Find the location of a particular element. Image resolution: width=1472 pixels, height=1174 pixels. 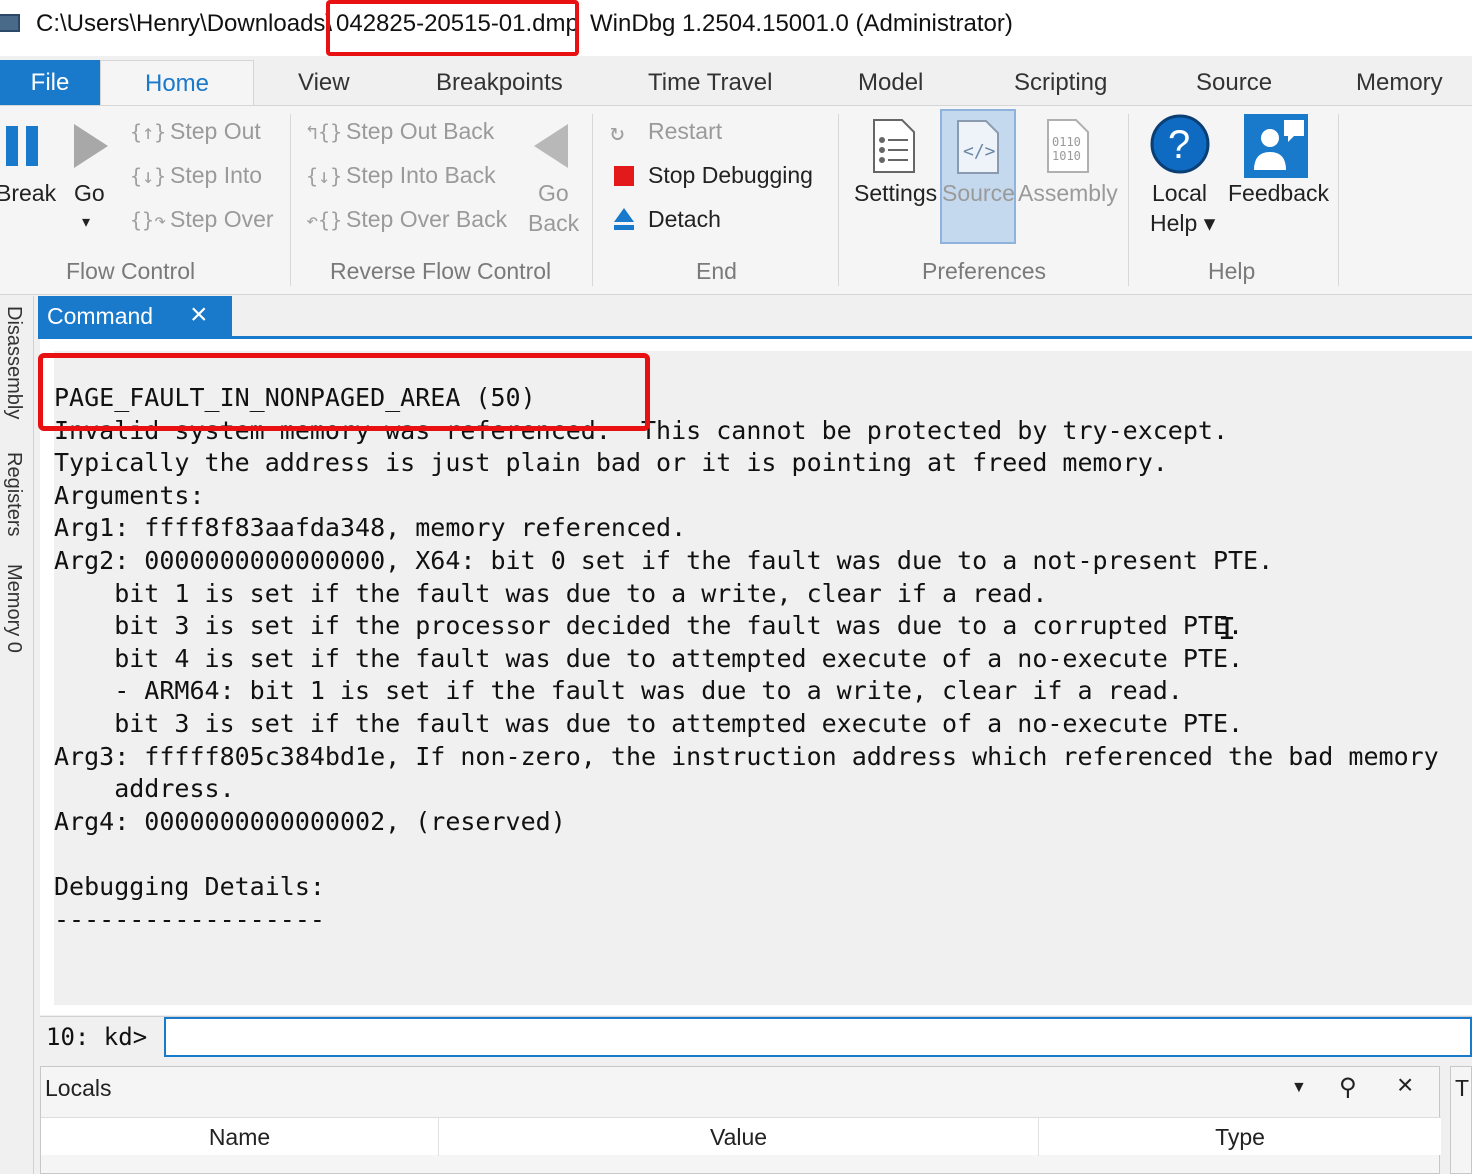

highlight-box-filename is located at coordinates (452, 28).